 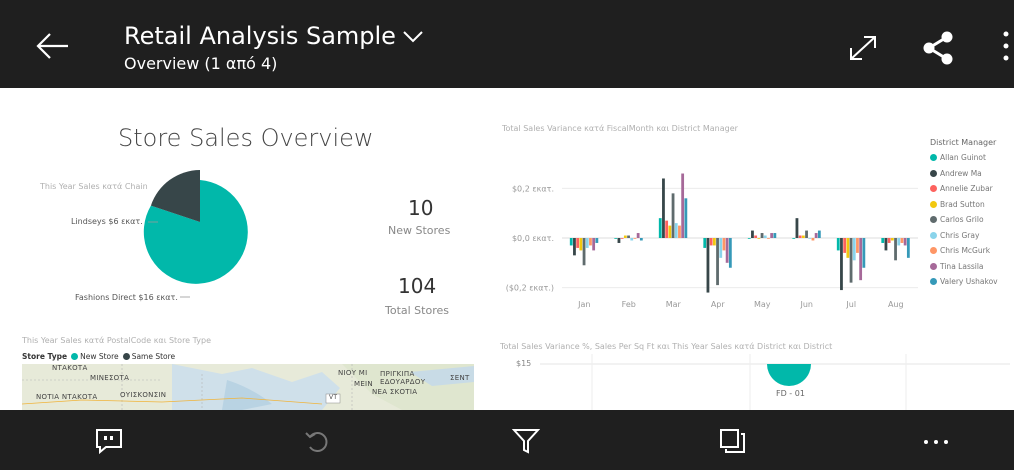 What do you see at coordinates (318, 441) in the screenshot?
I see `undo-icon` at bounding box center [318, 441].